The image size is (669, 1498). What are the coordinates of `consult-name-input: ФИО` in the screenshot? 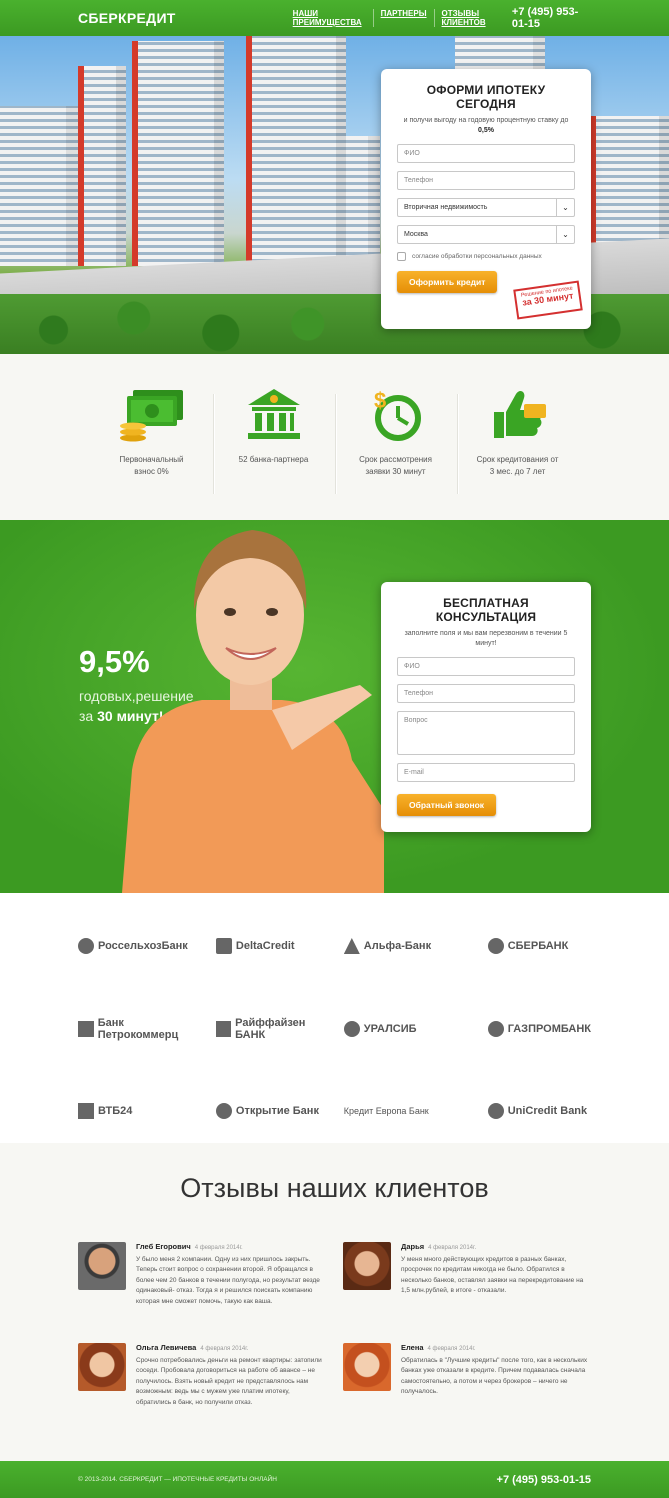 It's located at (486, 666).